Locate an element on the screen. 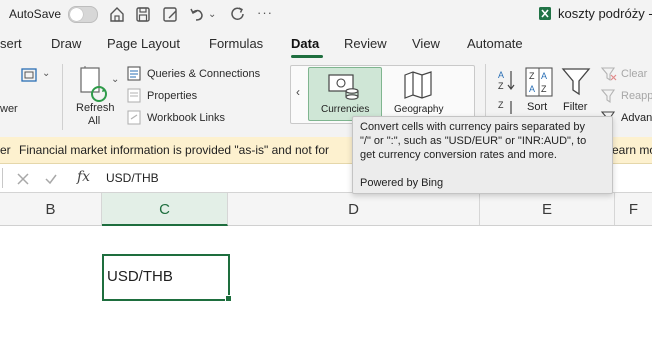 The image size is (652, 360). tab-view: View is located at coordinates (426, 43).